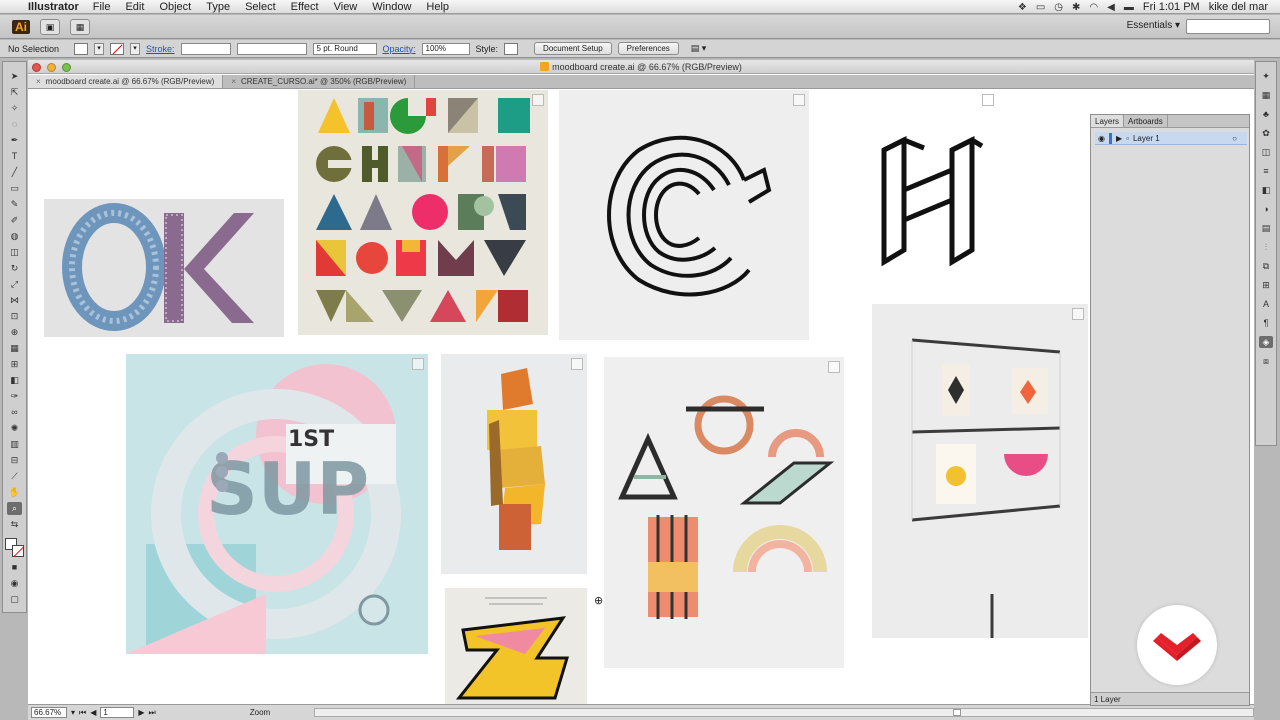  Describe the element at coordinates (14, 460) in the screenshot. I see `artboard-tool-icon: ⊟` at that location.